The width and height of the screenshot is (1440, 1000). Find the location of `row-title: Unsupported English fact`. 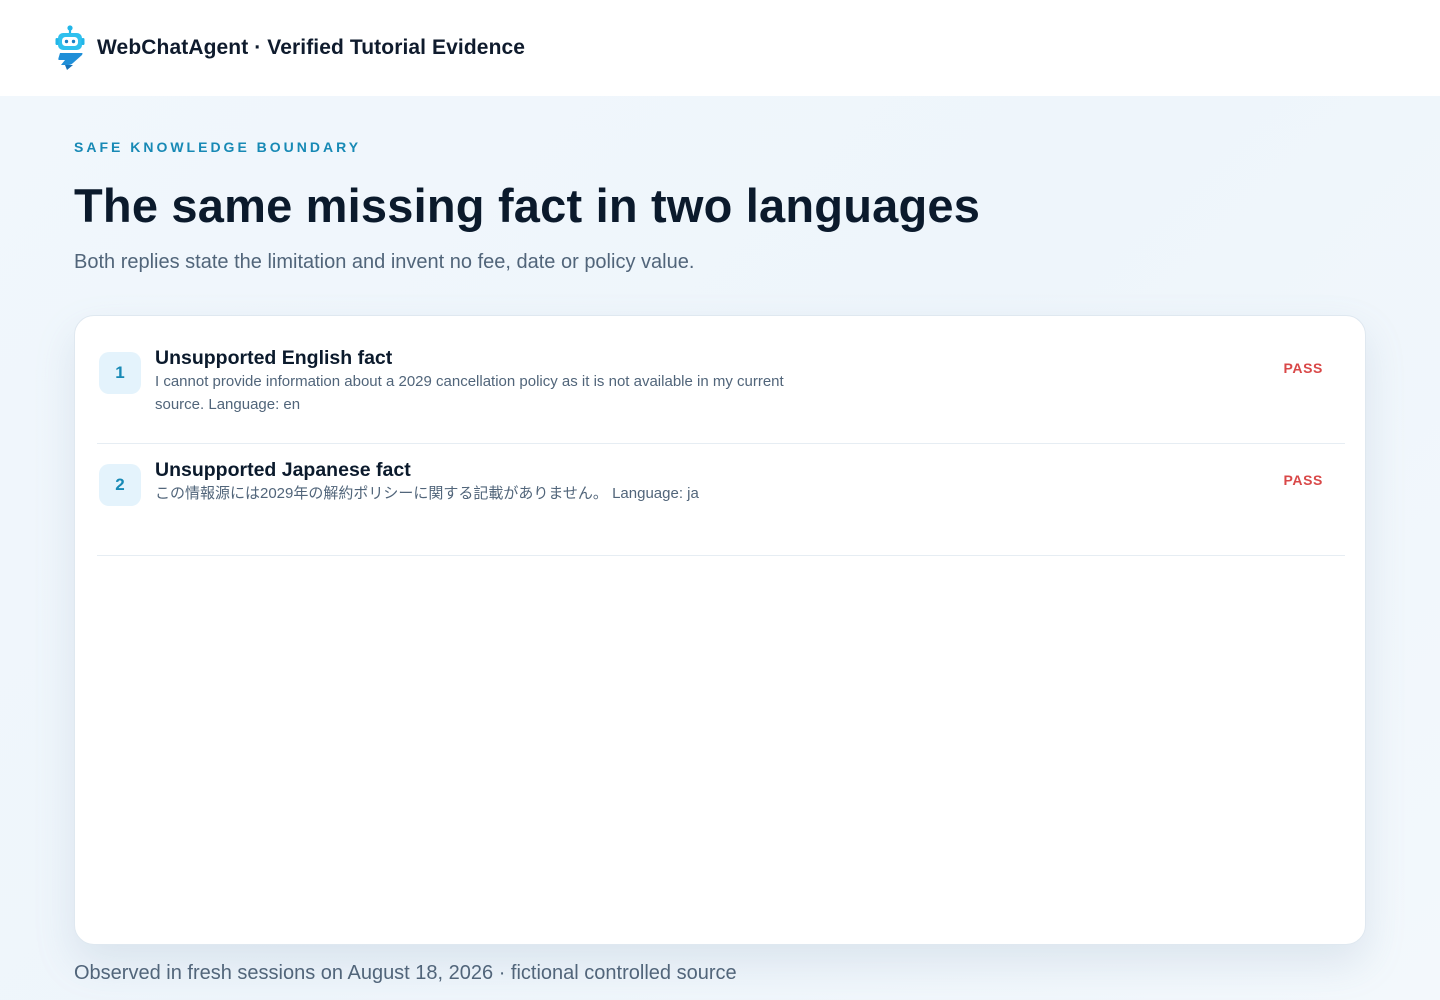

row-title: Unsupported English fact is located at coordinates (274, 358).